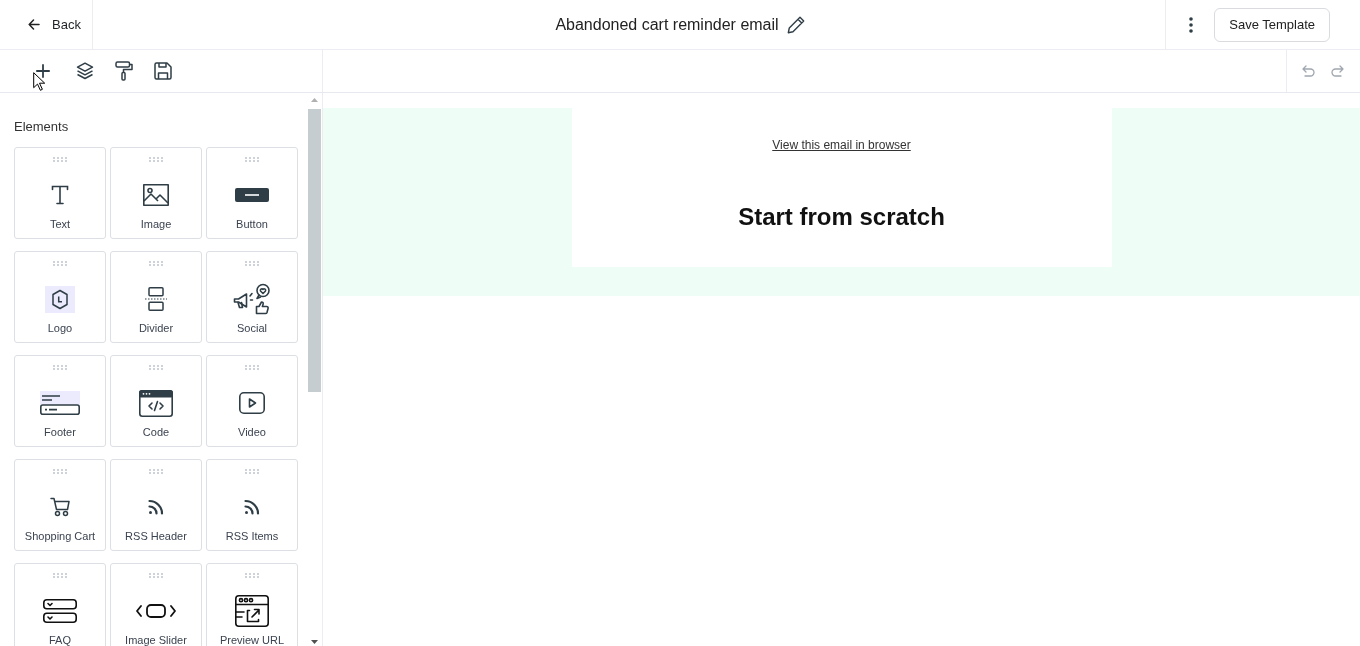  I want to click on divider-icon, so click(156, 299).